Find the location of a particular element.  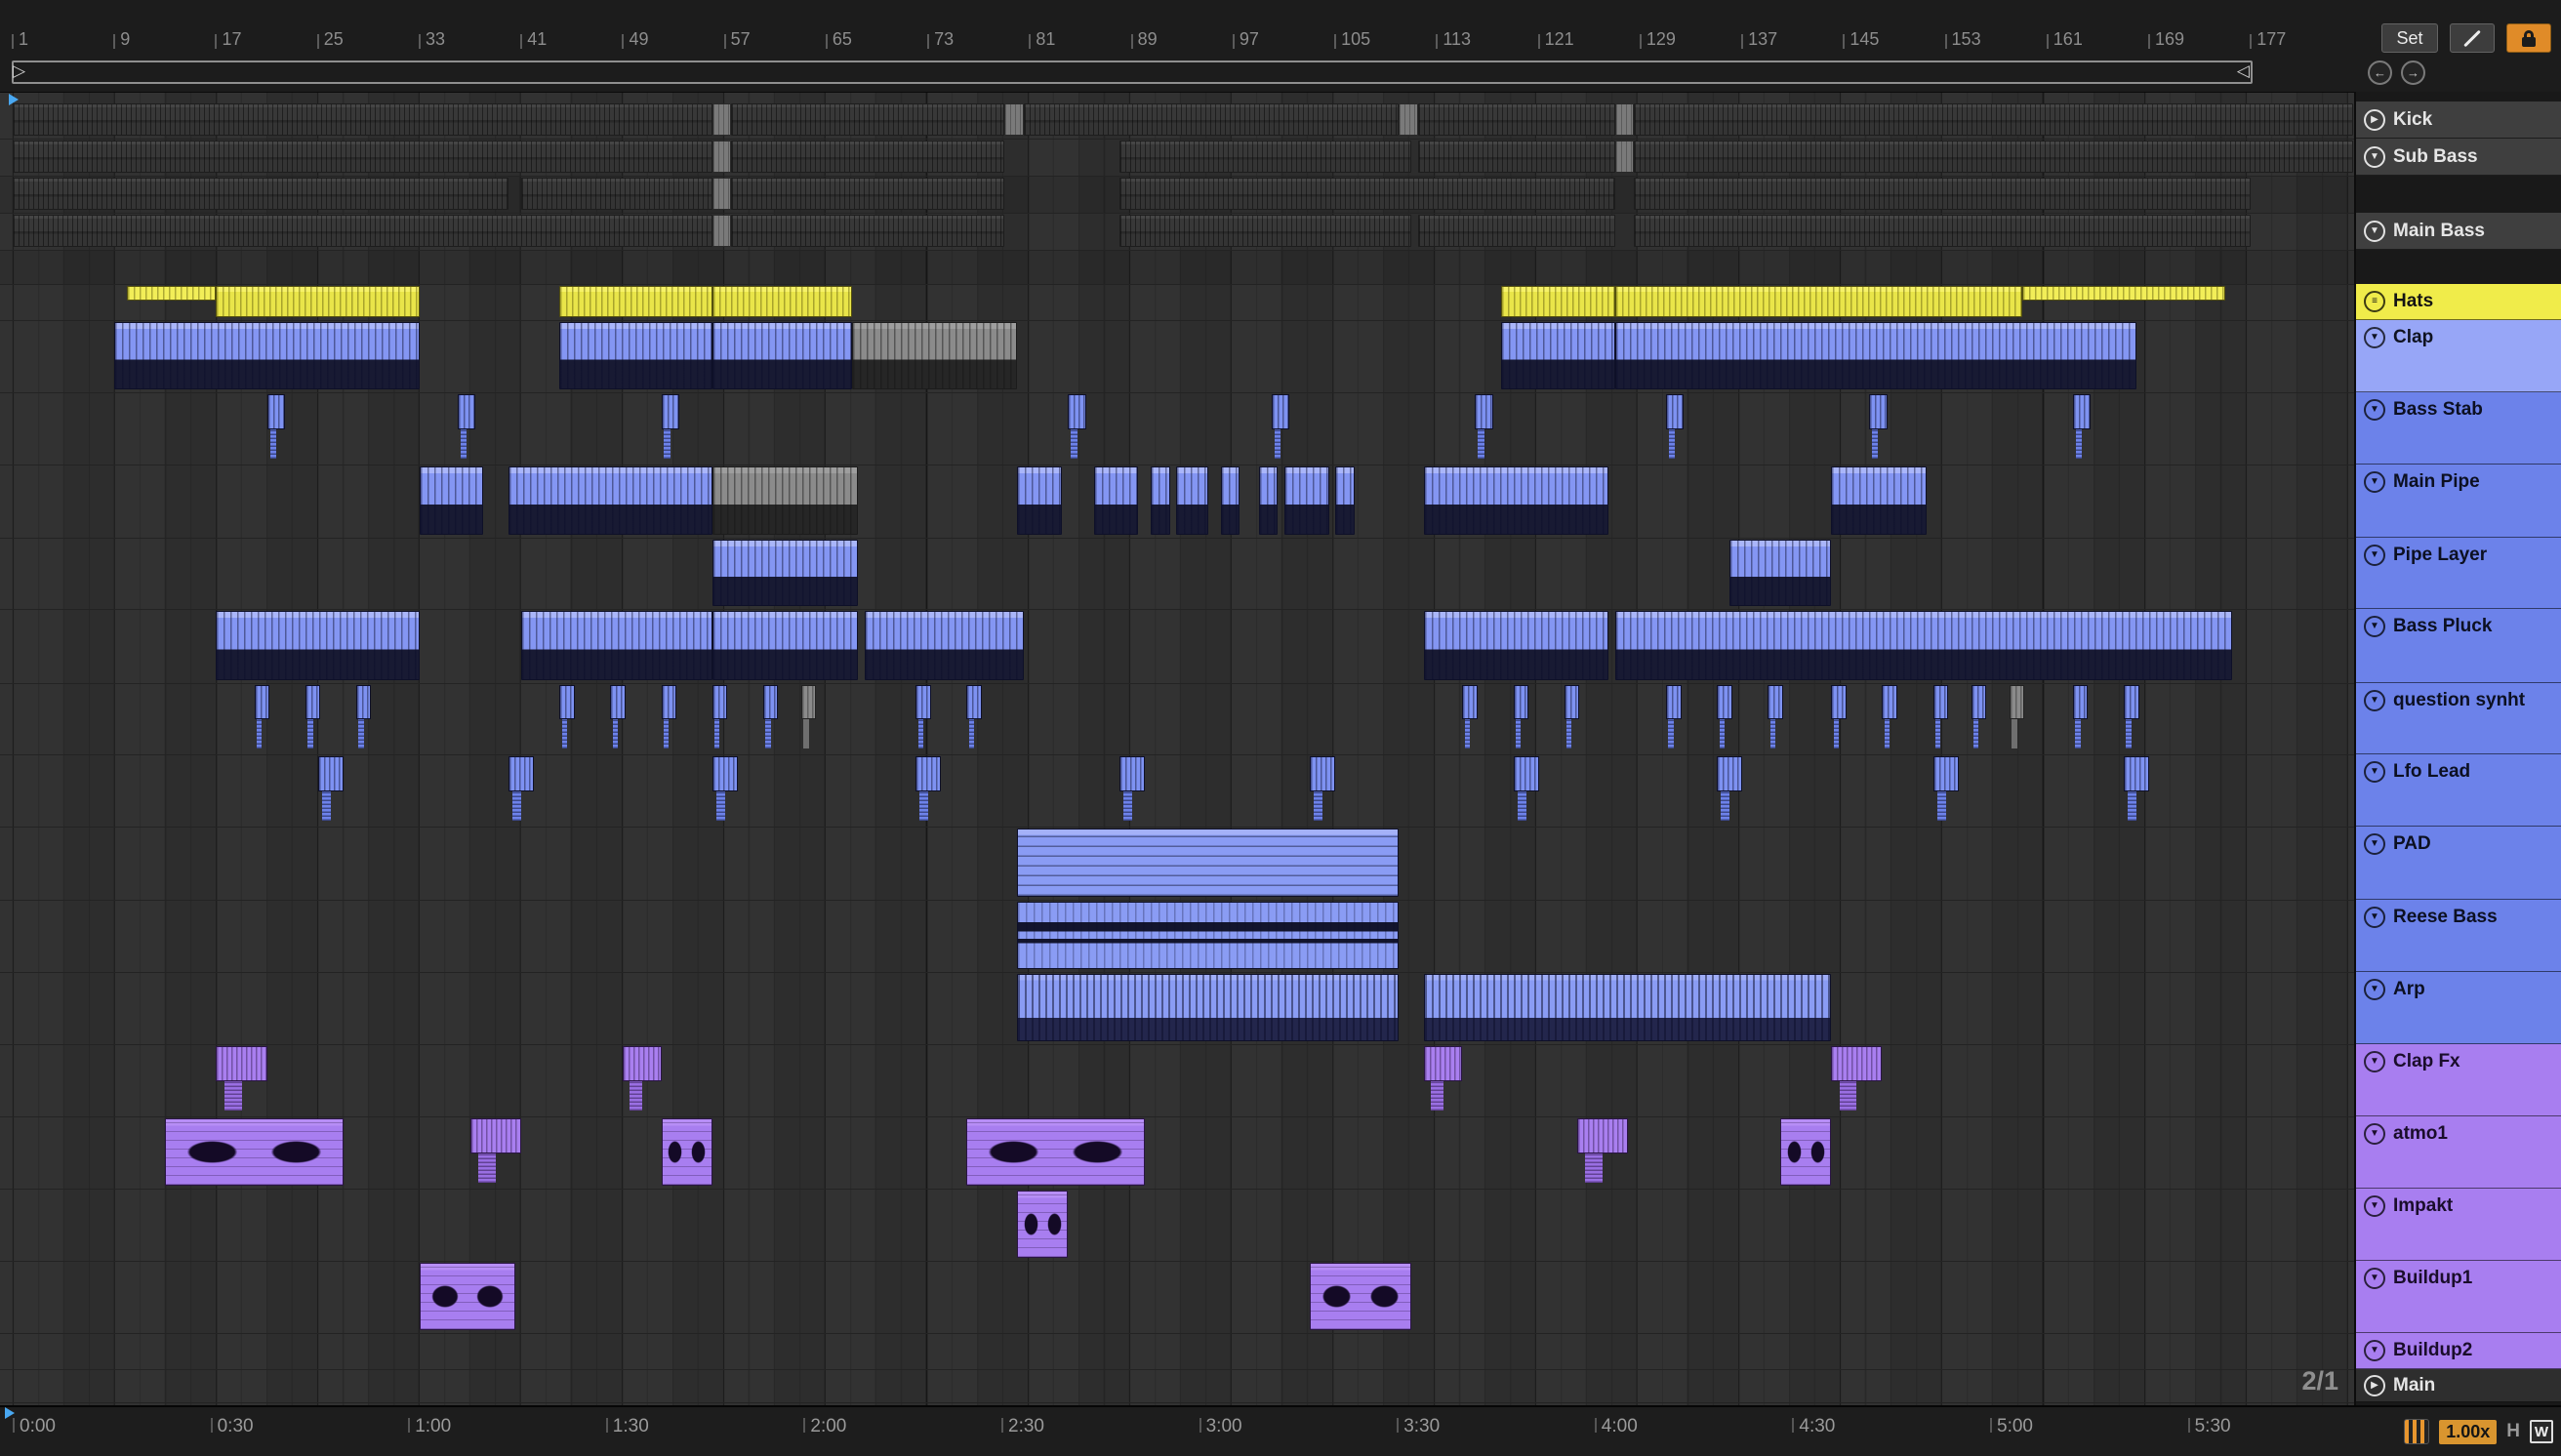

track-header-clap: ▼ Clap is located at coordinates (2458, 356).